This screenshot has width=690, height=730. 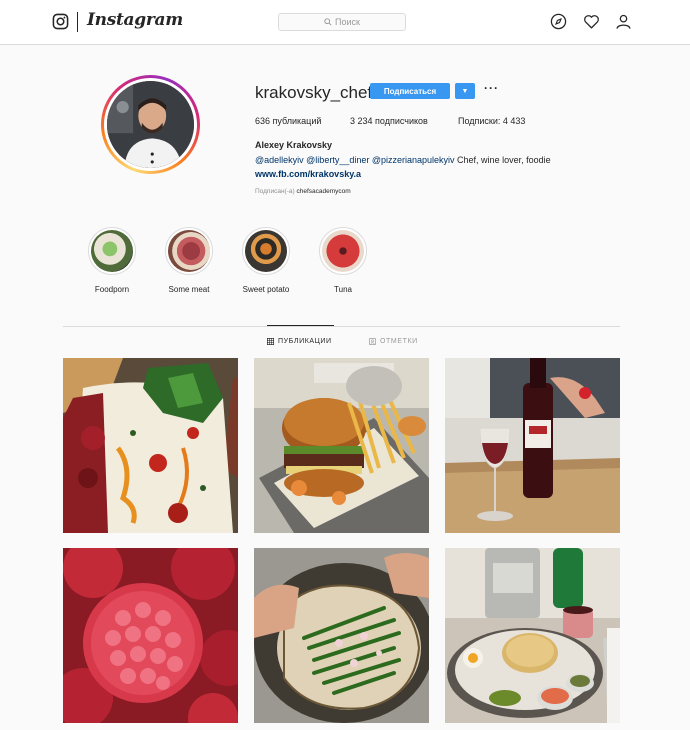 What do you see at coordinates (308, 174) in the screenshot?
I see `profile-website-link: www.fb.com/krakovsky.a` at bounding box center [308, 174].